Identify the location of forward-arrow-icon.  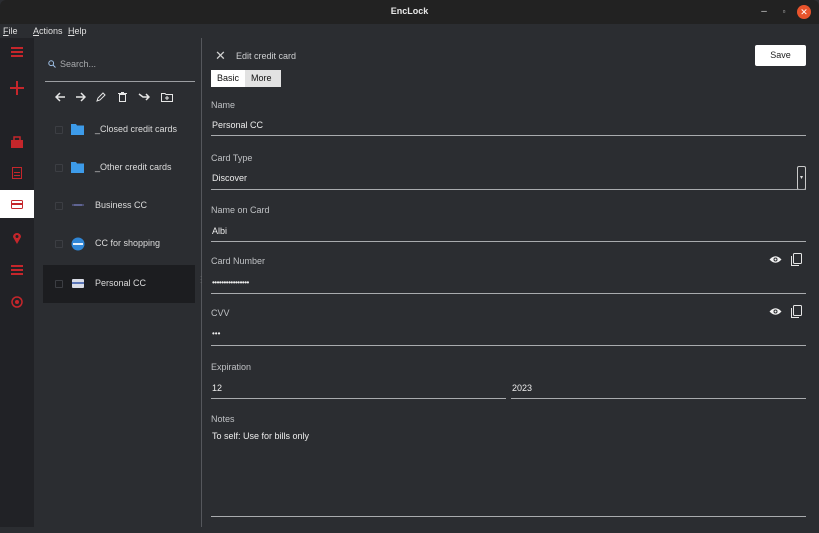
(80, 97).